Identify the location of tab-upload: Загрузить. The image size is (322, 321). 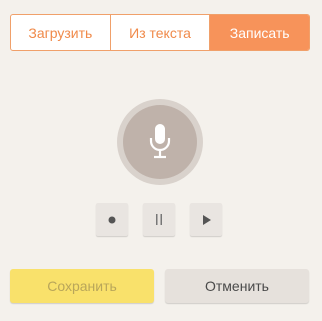
(60, 32).